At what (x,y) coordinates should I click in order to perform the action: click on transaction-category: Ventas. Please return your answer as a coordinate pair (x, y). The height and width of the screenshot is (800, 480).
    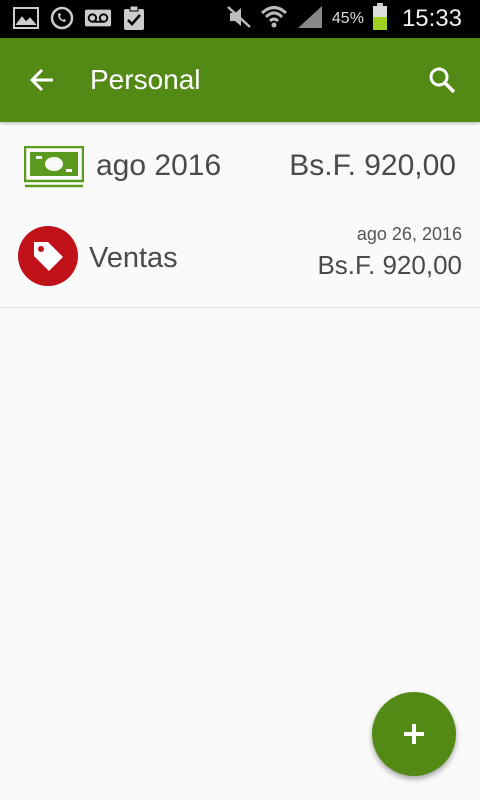
    Looking at the image, I should click on (133, 258).